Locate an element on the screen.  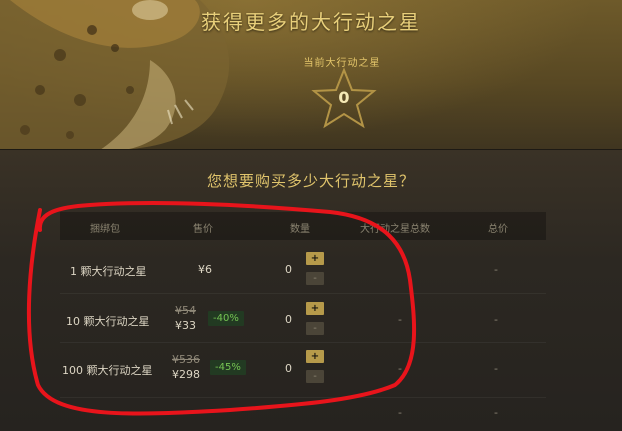
grand-total-price: - is located at coordinates (496, 412).